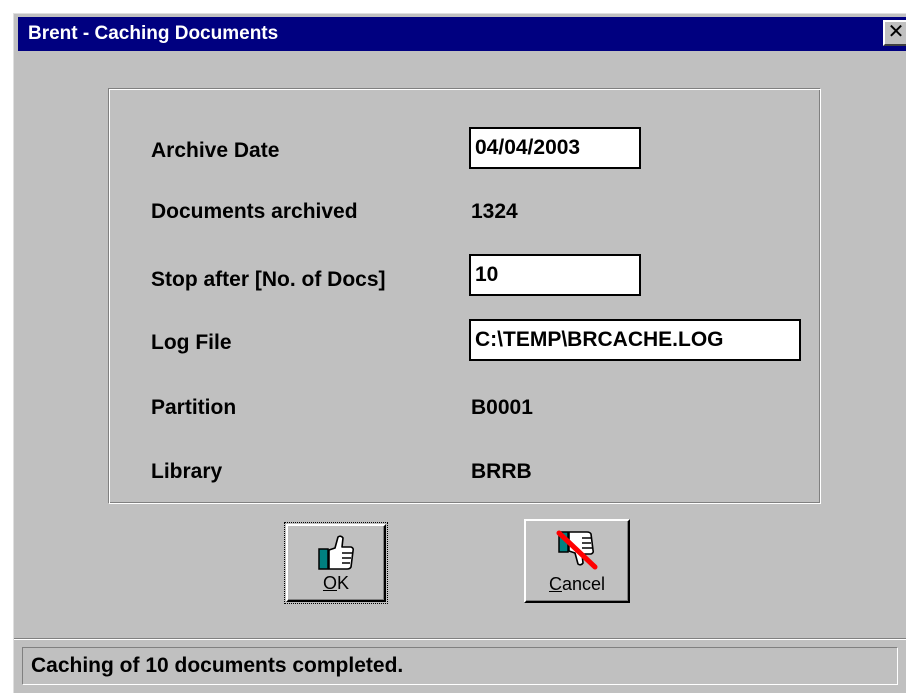 This screenshot has height=693, width=906. What do you see at coordinates (501, 471) in the screenshot?
I see `library-value: BRRB` at bounding box center [501, 471].